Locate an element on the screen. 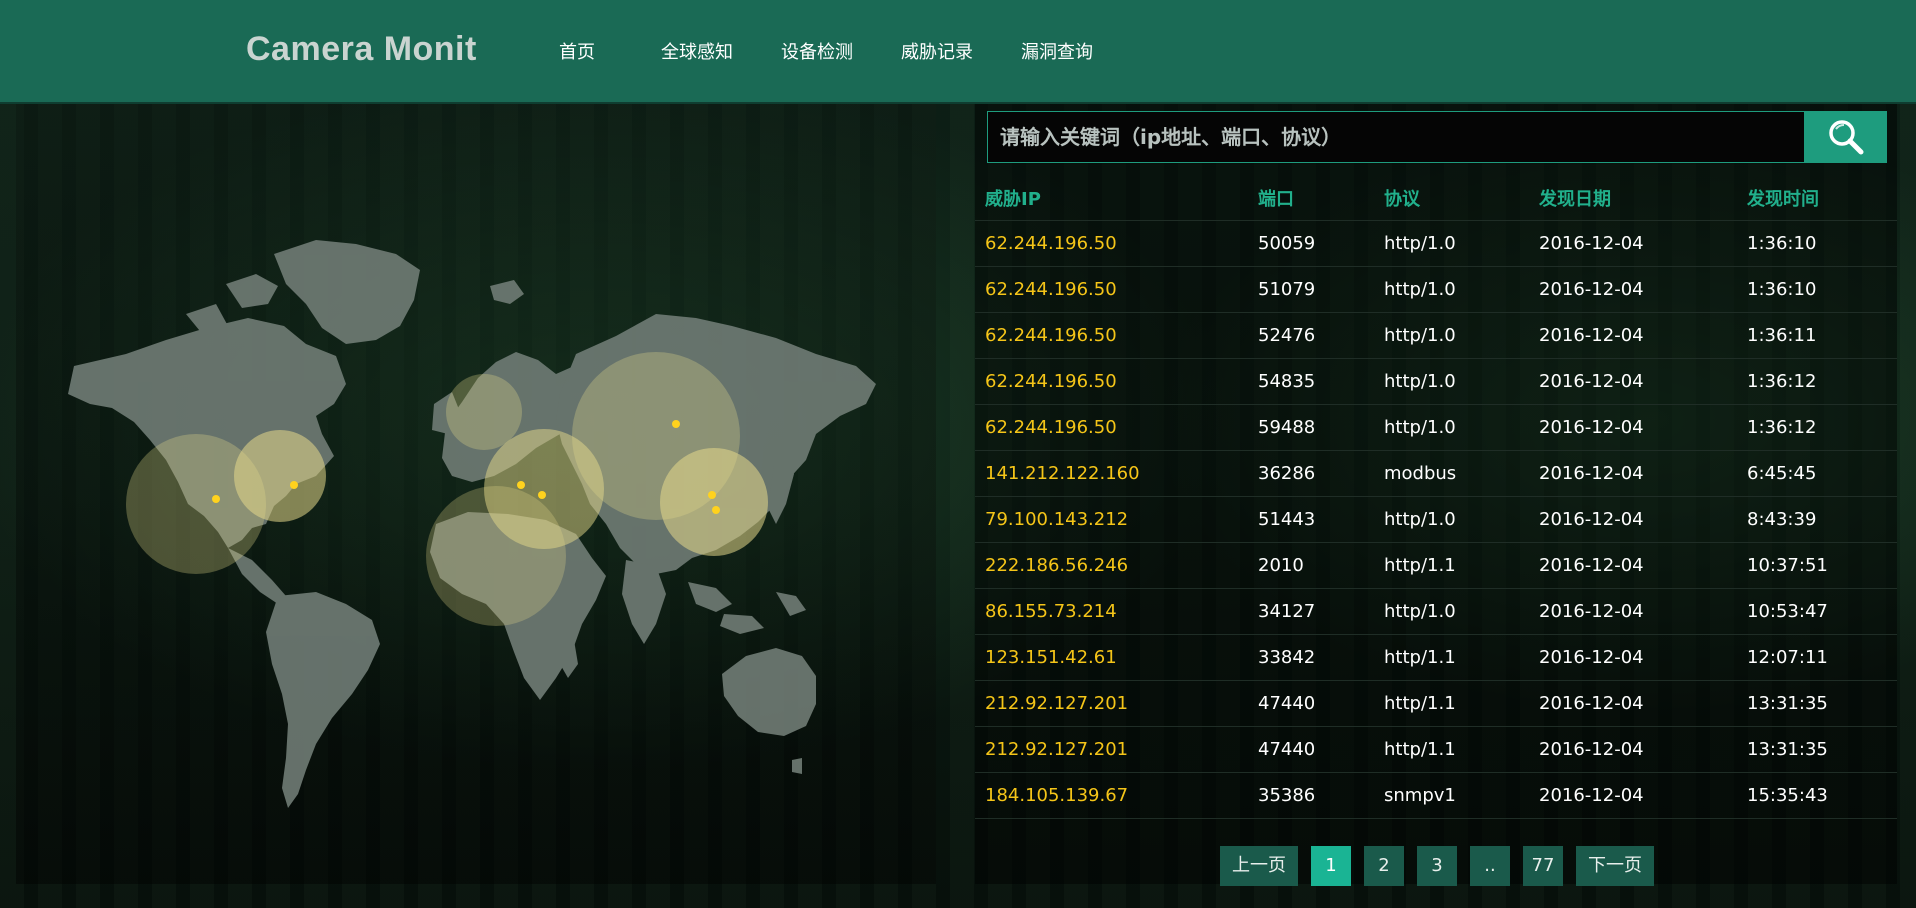  nav-item-device-detection: 设备检测 is located at coordinates (817, 51).